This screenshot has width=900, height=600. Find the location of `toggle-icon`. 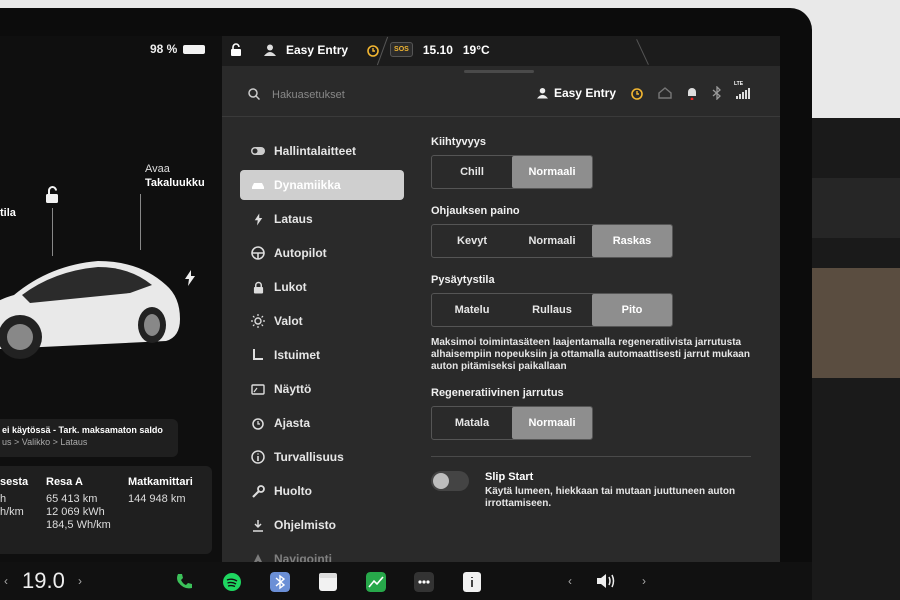

toggle-icon is located at coordinates (258, 151).